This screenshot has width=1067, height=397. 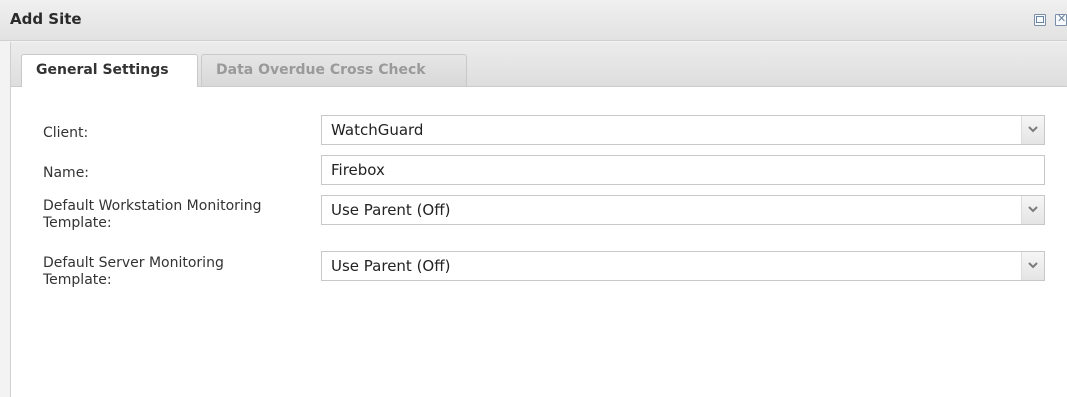 I want to click on server-template-label: Default Server Monitoring Template:, so click(x=133, y=272).